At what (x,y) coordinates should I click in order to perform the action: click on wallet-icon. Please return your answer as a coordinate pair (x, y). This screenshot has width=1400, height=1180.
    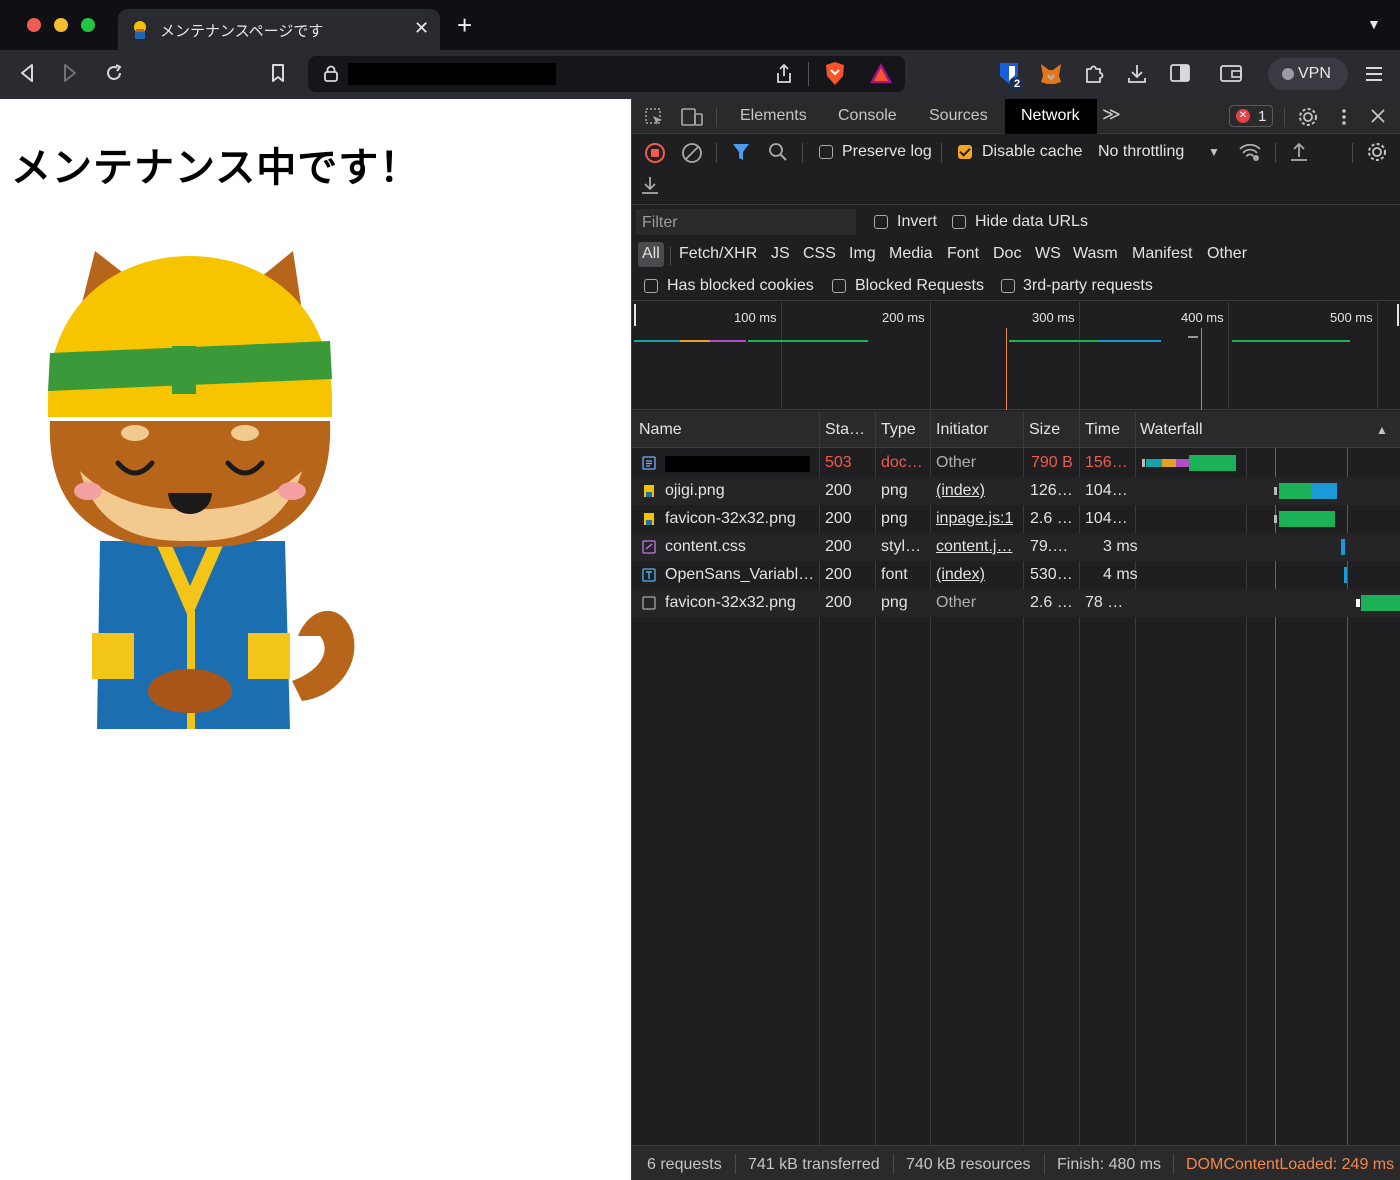
    Looking at the image, I should click on (1231, 73).